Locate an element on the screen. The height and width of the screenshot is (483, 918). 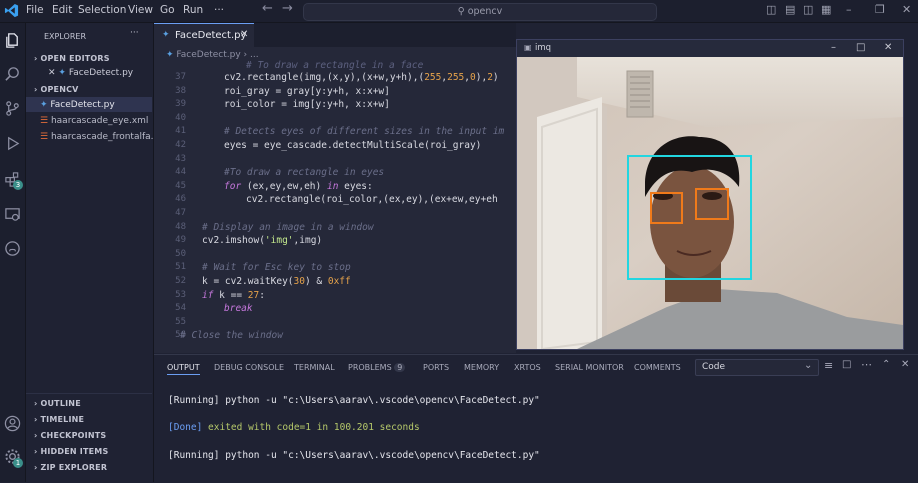
opencv-folder-section: › OPENCV is located at coordinates (56, 89).